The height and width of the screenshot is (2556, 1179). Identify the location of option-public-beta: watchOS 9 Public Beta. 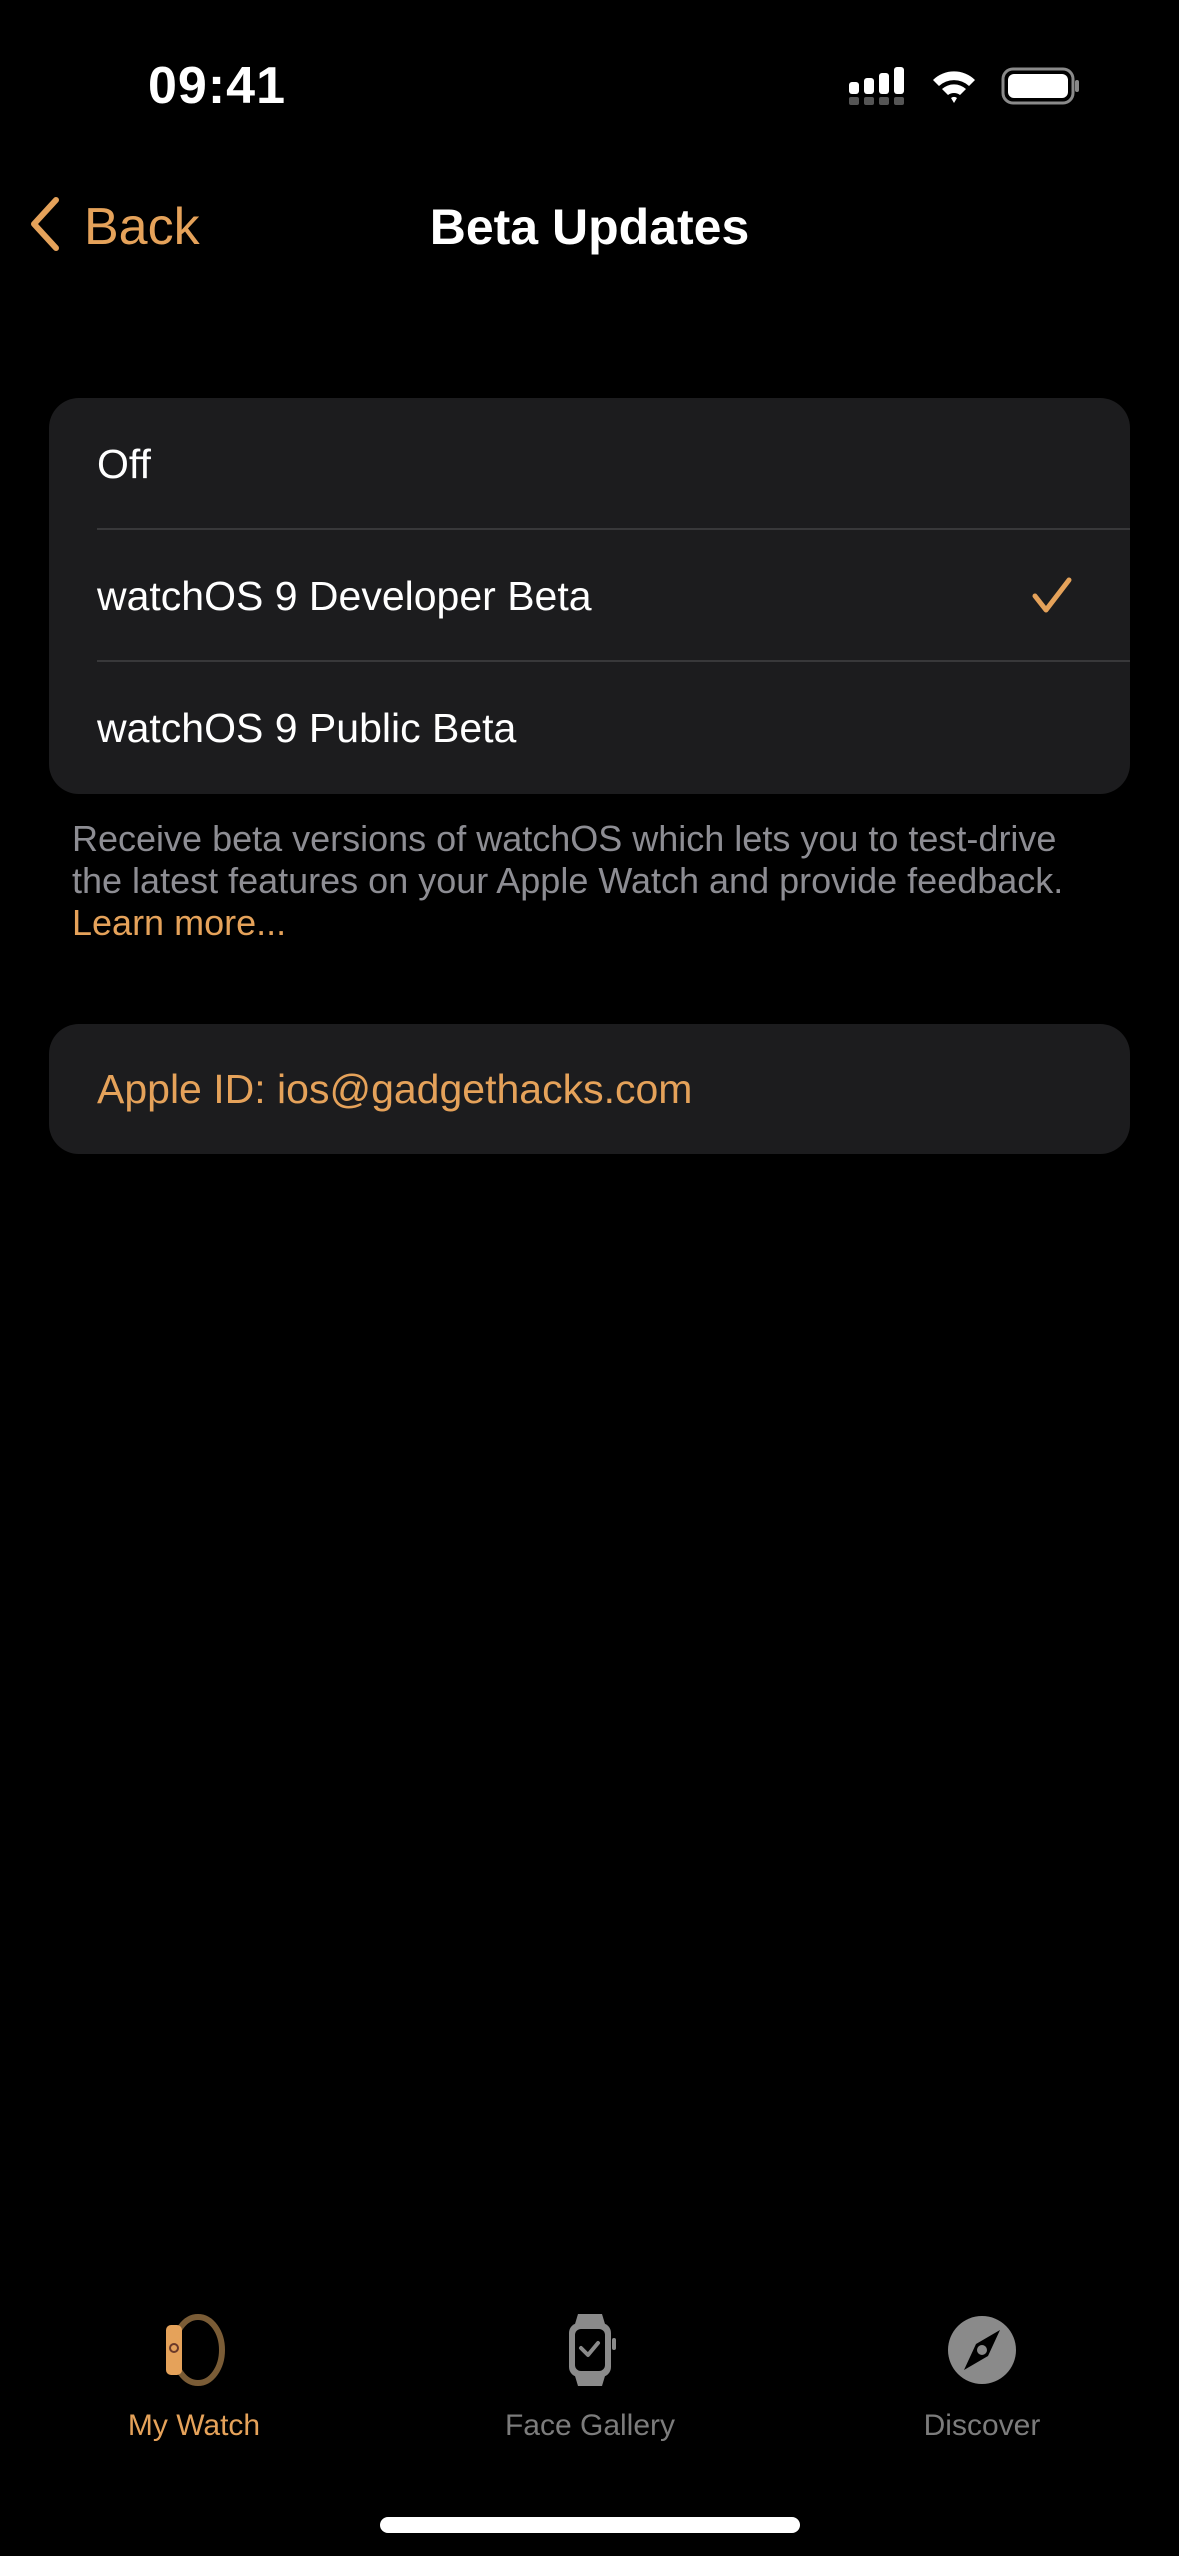
(589, 728).